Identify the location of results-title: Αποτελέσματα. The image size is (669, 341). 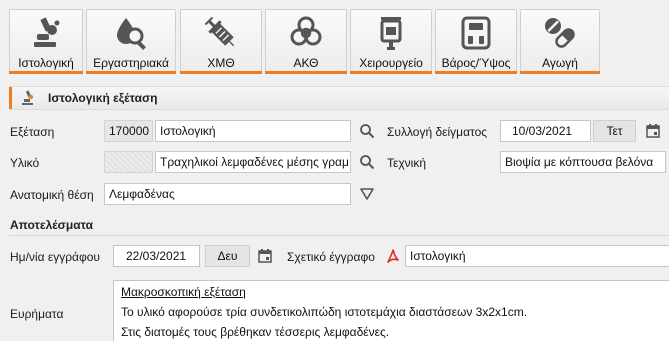
(51, 225).